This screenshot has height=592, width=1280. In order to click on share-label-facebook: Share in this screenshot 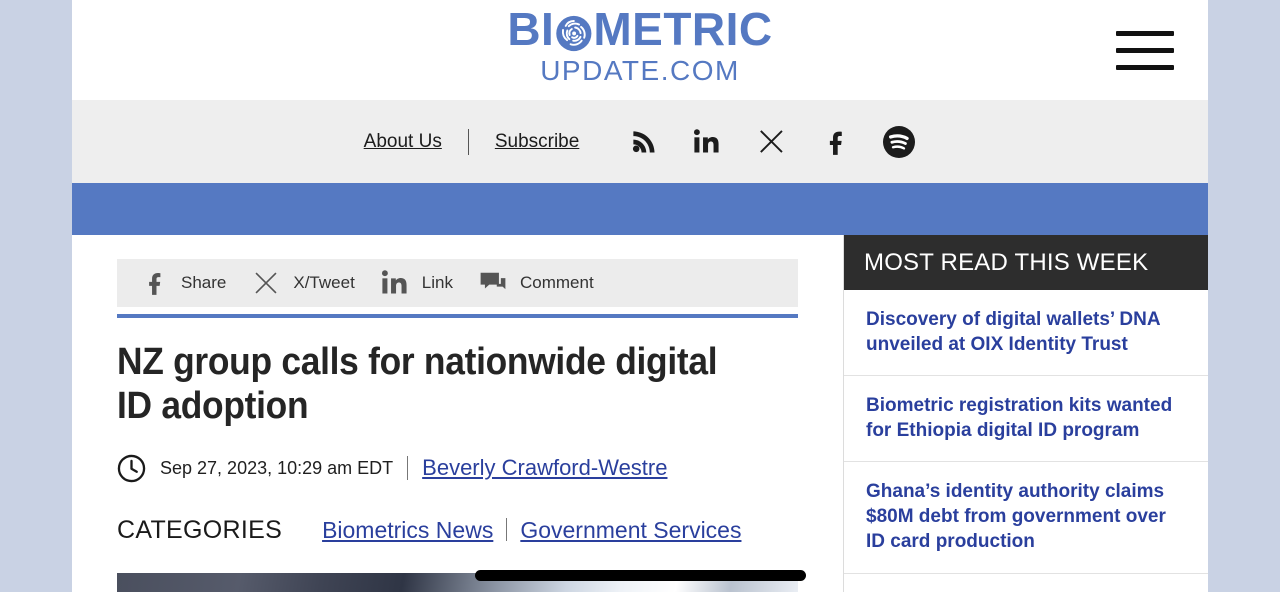, I will do `click(204, 282)`.